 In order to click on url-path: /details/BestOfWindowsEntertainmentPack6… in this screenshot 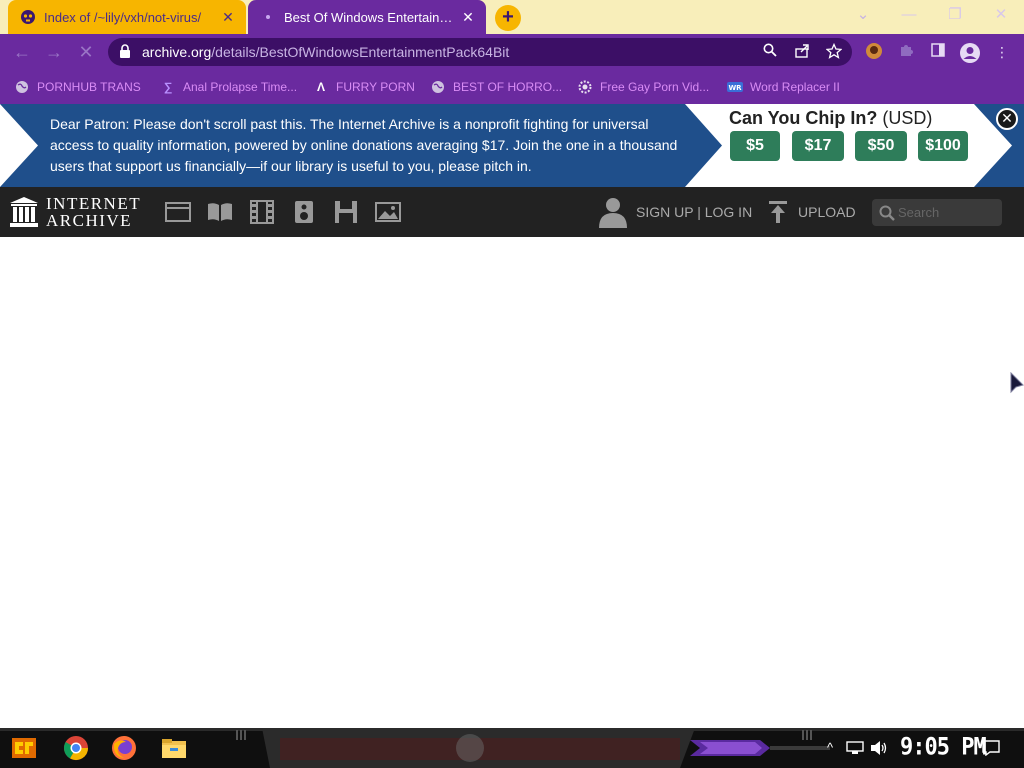, I will do `click(360, 52)`.